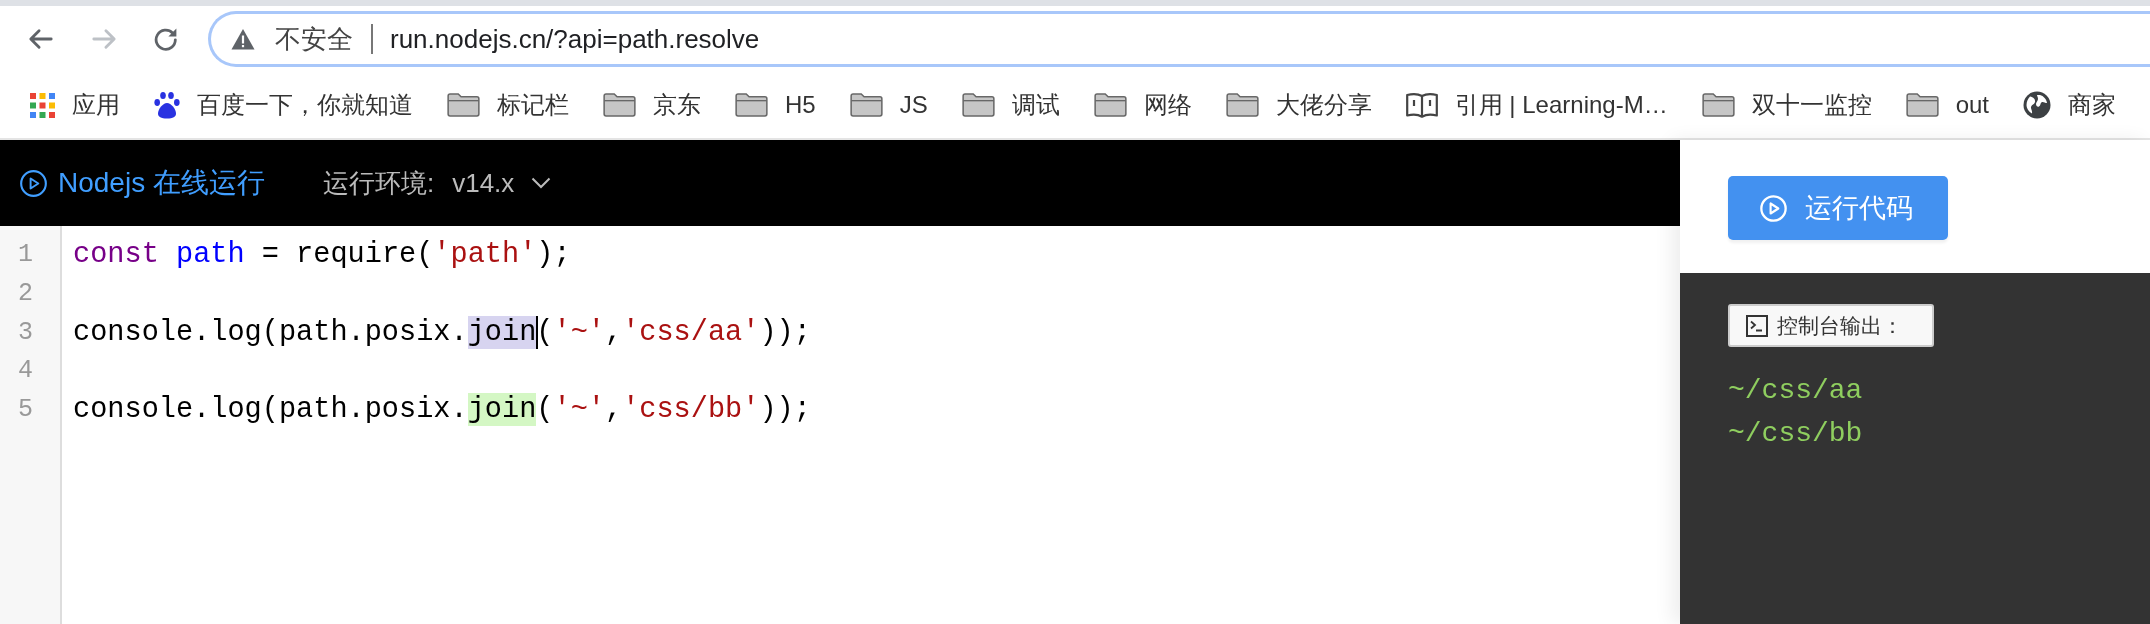 This screenshot has width=2150, height=624. I want to click on line-number: 1, so click(25, 254).